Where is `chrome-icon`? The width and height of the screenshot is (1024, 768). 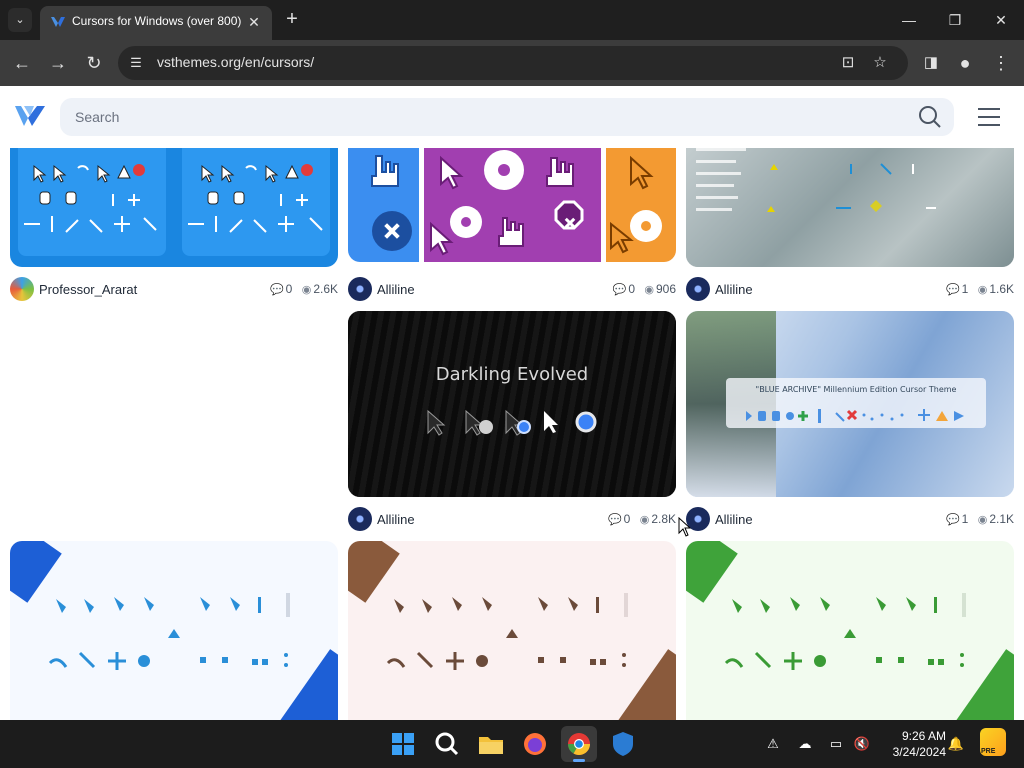
chrome-icon is located at coordinates (579, 744).